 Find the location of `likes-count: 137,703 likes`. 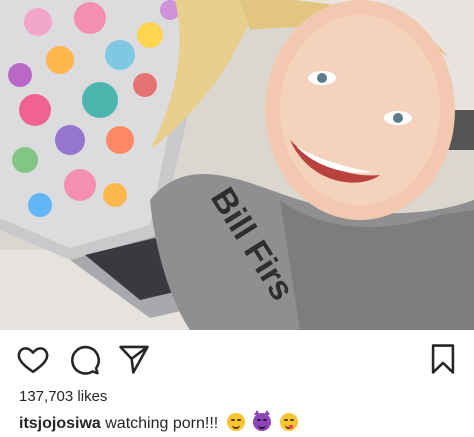

likes-count: 137,703 likes is located at coordinates (63, 396).